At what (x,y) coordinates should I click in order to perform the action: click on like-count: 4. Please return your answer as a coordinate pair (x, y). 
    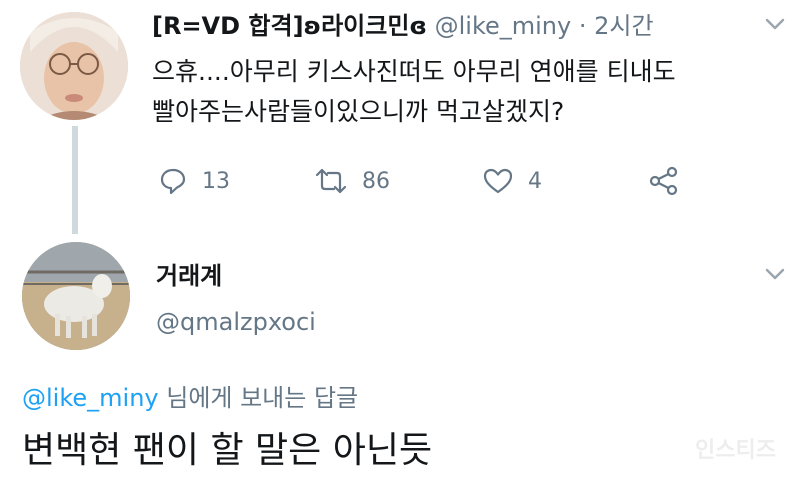
    Looking at the image, I should click on (535, 181).